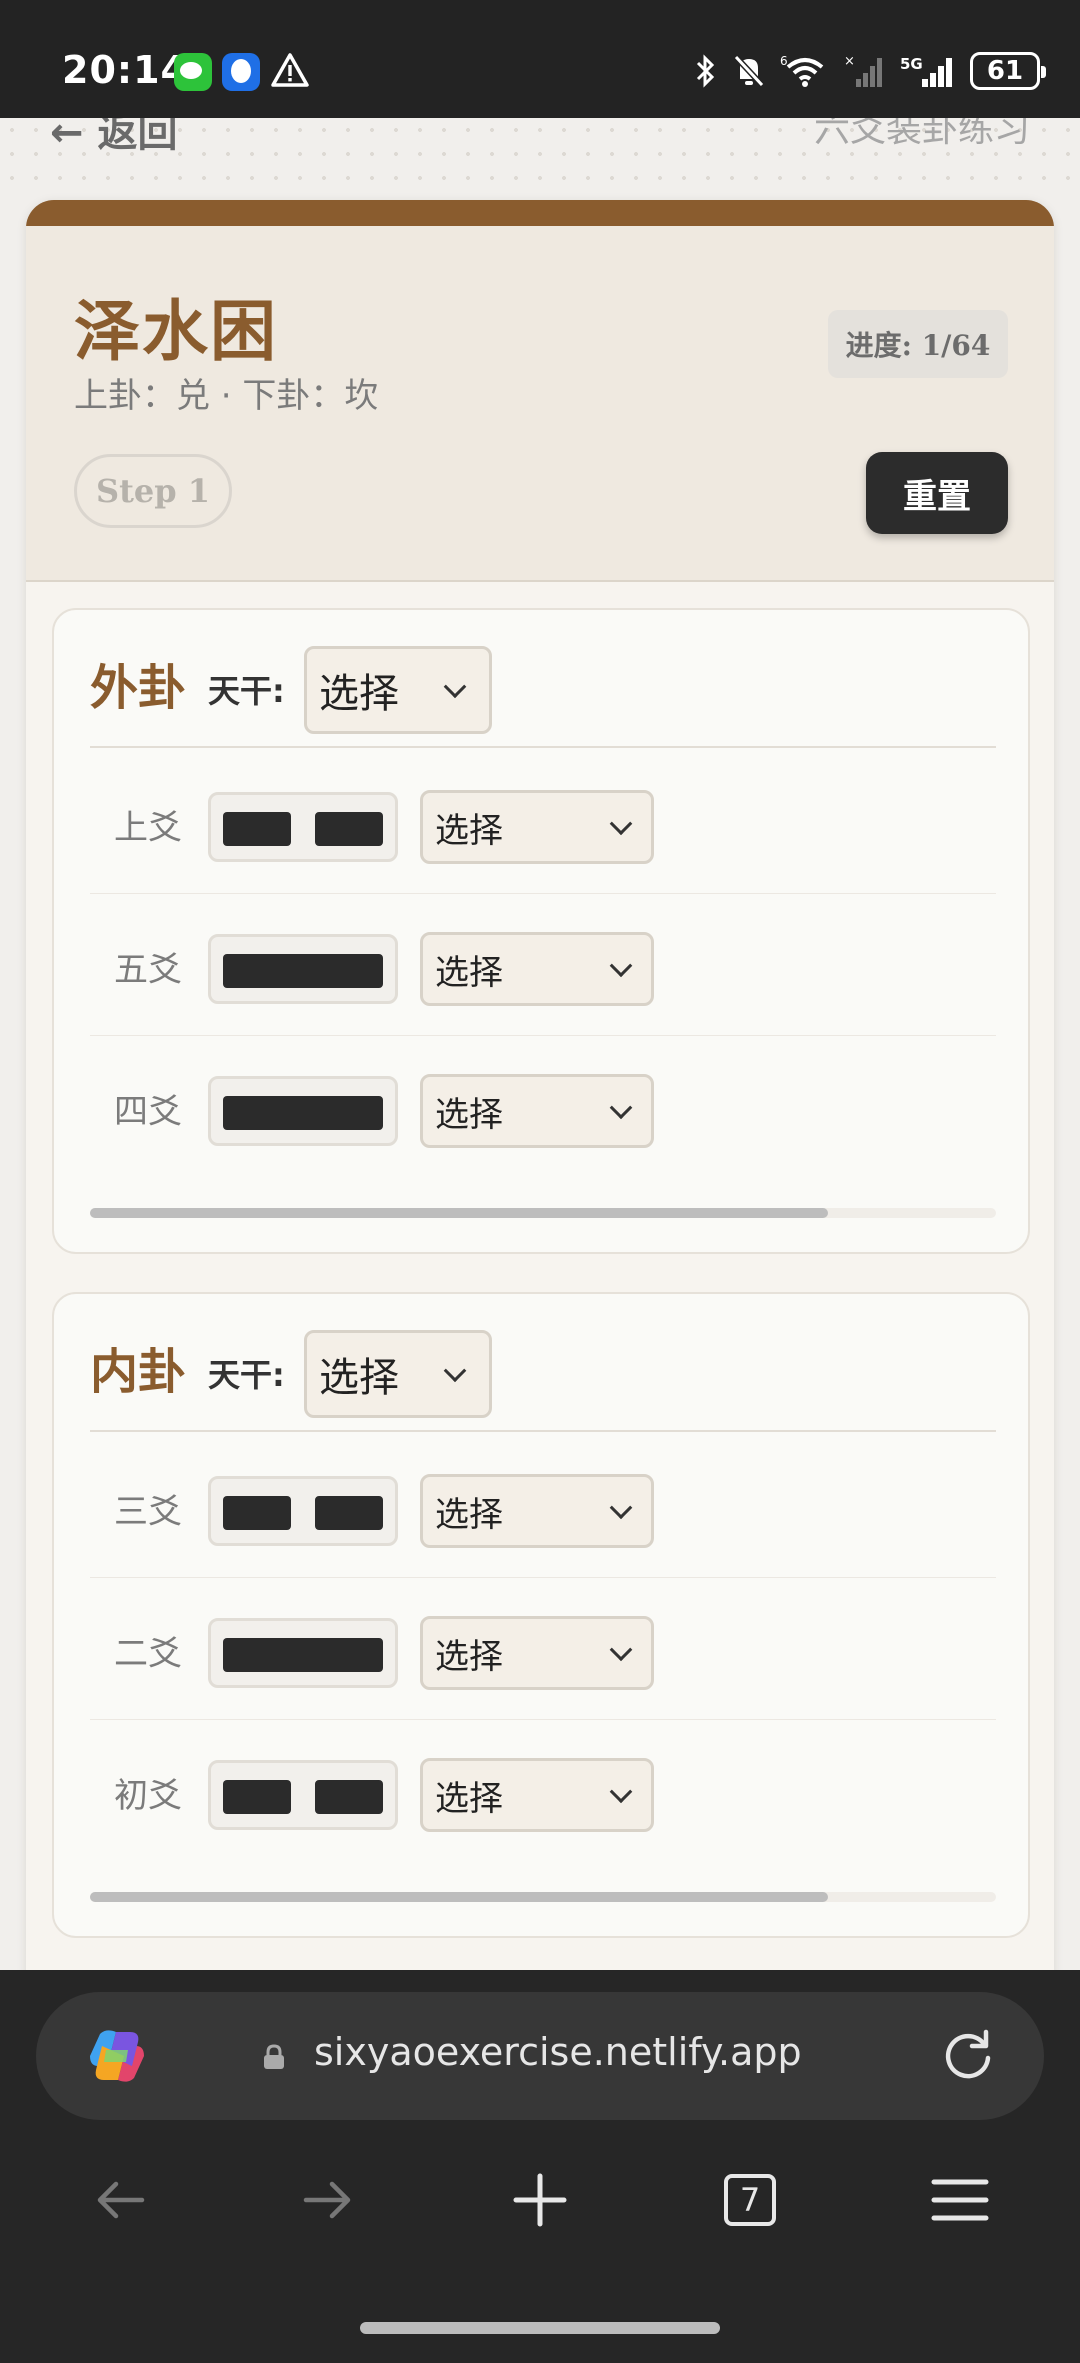  Describe the element at coordinates (359, 694) in the screenshot. I see `outer-stem-value: 选择` at that location.